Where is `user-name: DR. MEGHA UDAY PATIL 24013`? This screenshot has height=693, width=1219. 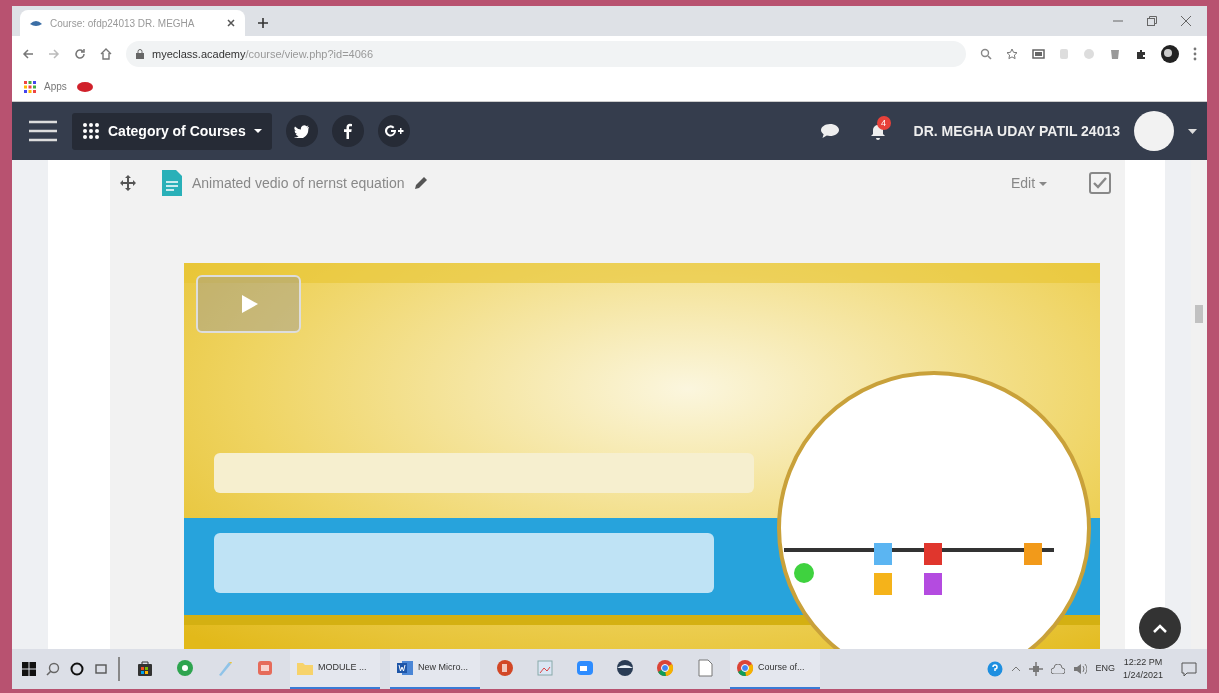
user-name: DR. MEGHA UDAY PATIL 24013 is located at coordinates (1016, 131).